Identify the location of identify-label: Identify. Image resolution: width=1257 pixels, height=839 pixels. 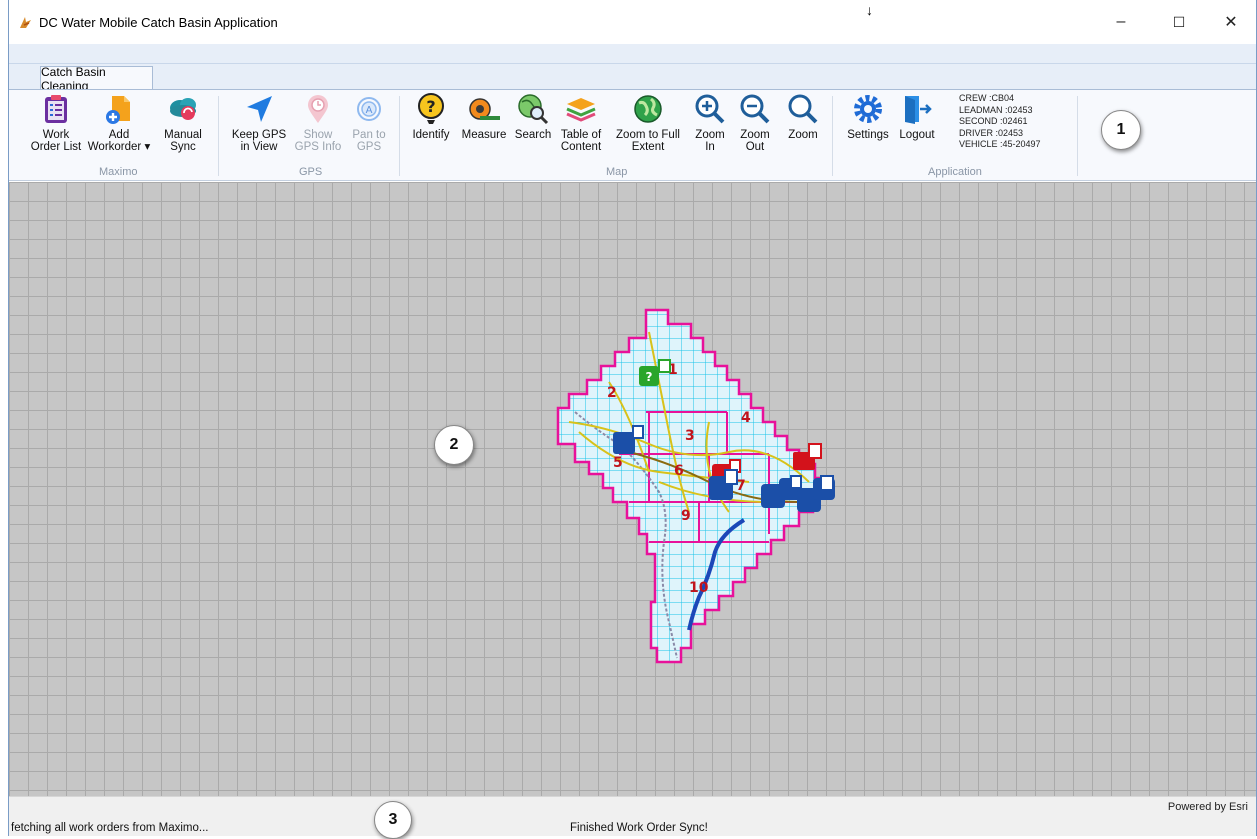
(431, 135).